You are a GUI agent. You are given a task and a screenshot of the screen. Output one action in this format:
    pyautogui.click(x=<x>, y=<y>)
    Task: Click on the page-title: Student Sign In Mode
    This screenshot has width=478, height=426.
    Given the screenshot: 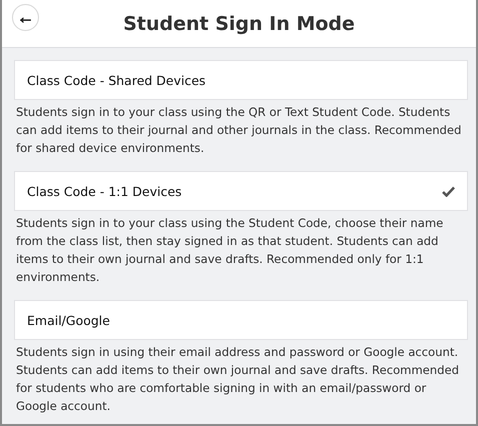 What is the action you would take?
    pyautogui.click(x=239, y=23)
    